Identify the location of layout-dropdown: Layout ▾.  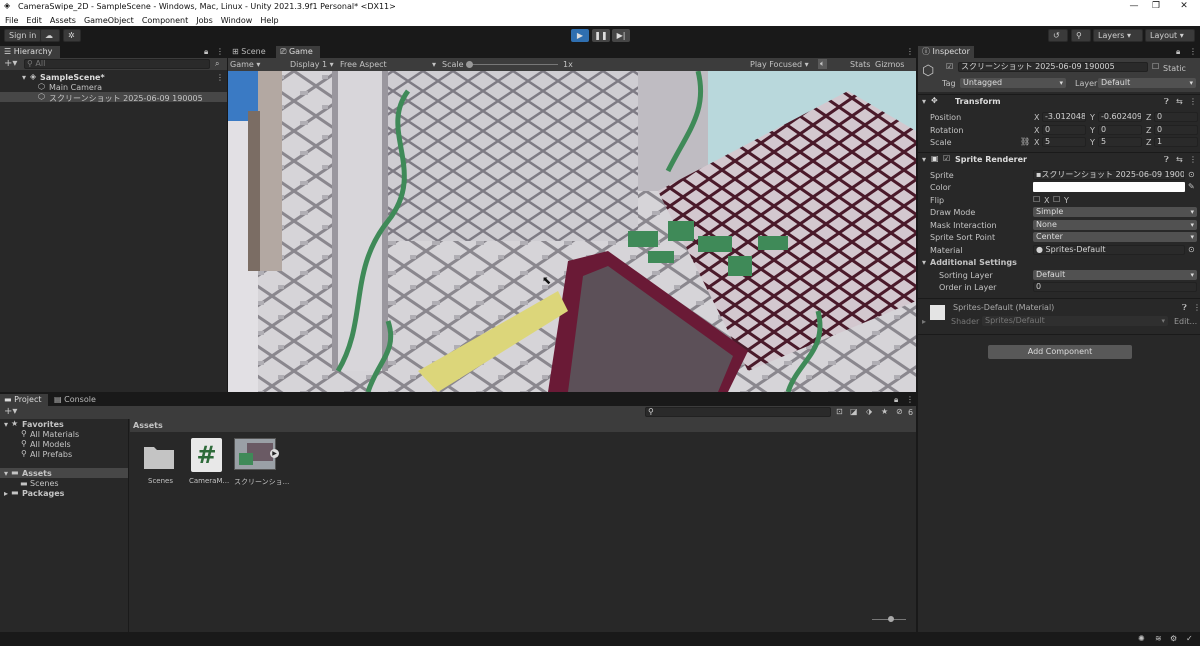
(1170, 35).